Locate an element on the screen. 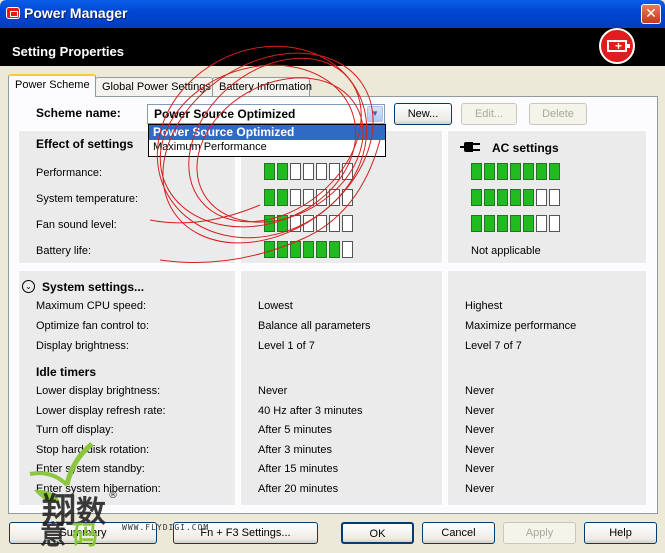 This screenshot has width=665, height=553. title-bar: Power Manager ✕ is located at coordinates (332, 14).